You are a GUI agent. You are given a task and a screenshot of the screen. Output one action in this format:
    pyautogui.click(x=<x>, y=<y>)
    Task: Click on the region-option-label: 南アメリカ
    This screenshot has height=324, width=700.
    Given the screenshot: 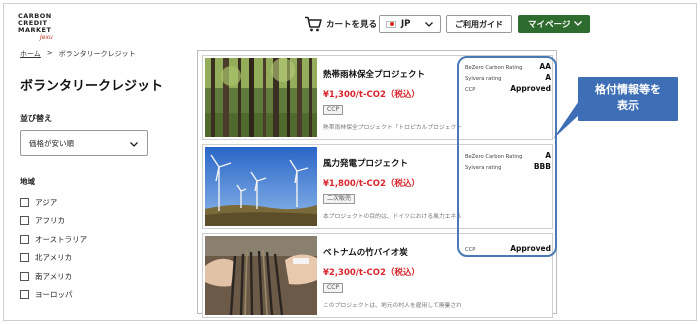 What is the action you would take?
    pyautogui.click(x=54, y=276)
    